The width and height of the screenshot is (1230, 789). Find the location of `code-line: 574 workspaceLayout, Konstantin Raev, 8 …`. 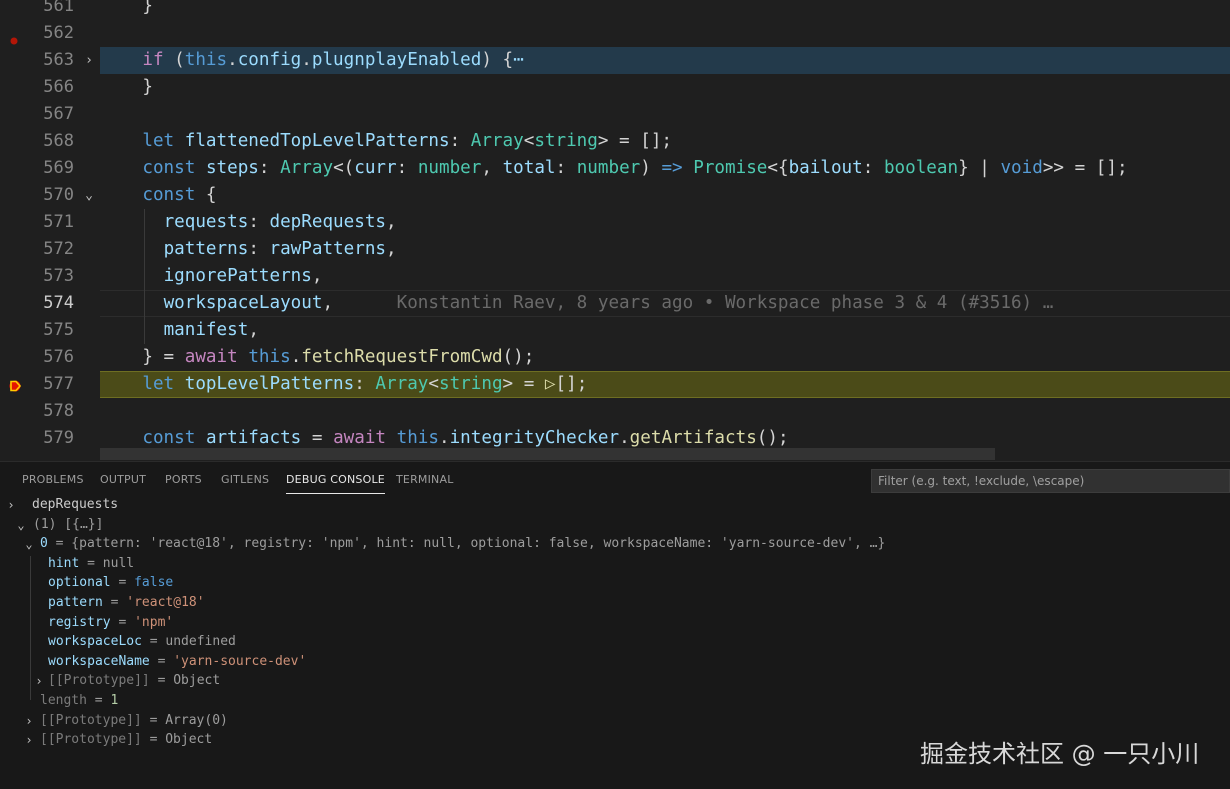

code-line: 574 workspaceLayout, Konstantin Raev, 8 … is located at coordinates (615, 303).